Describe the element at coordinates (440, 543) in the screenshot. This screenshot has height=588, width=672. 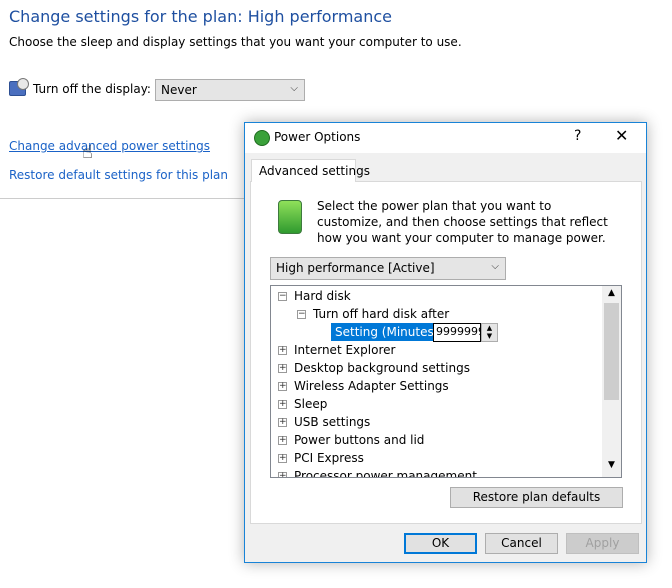
I see `ok-button: OK` at that location.